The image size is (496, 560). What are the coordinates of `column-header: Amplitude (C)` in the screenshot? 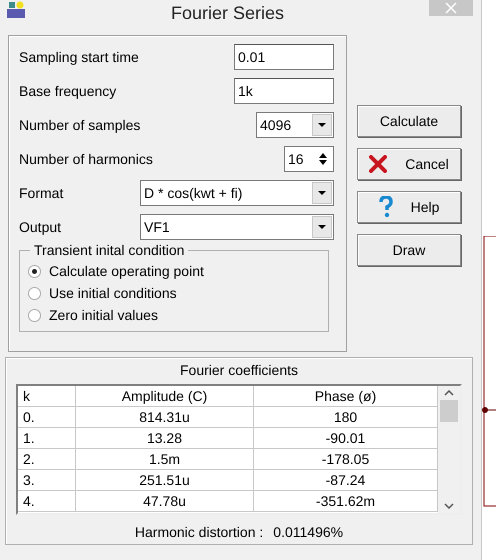 It's located at (165, 396).